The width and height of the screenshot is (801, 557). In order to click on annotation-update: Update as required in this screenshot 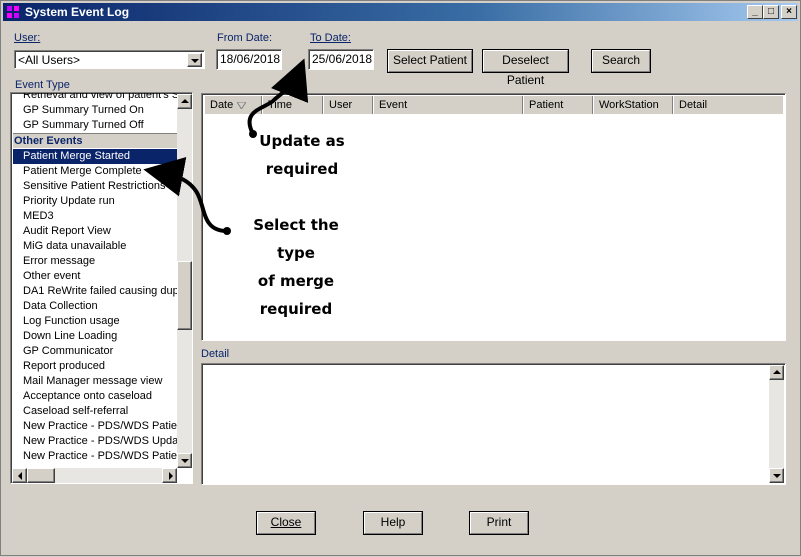, I will do `click(302, 155)`.